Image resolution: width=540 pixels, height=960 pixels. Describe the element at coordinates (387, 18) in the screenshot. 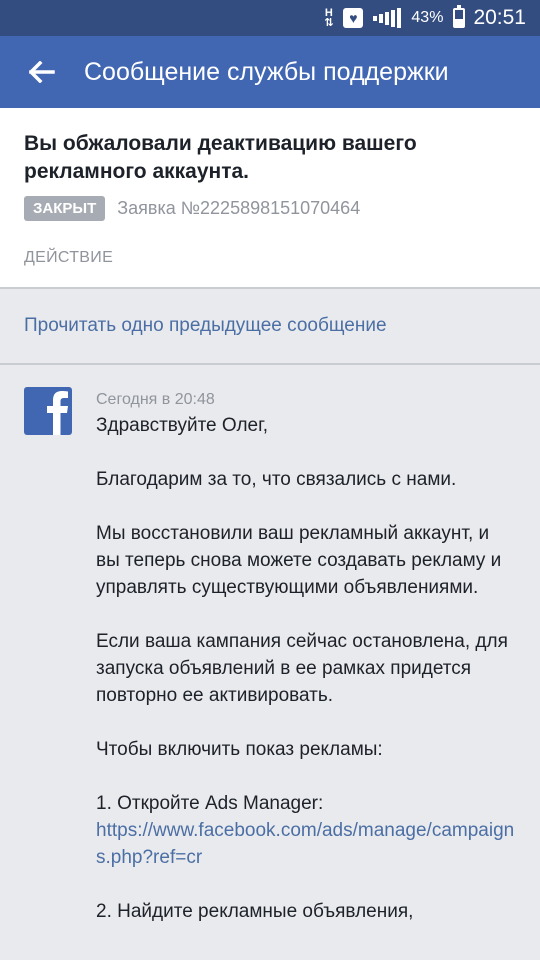

I see `signal-strength-icon` at that location.